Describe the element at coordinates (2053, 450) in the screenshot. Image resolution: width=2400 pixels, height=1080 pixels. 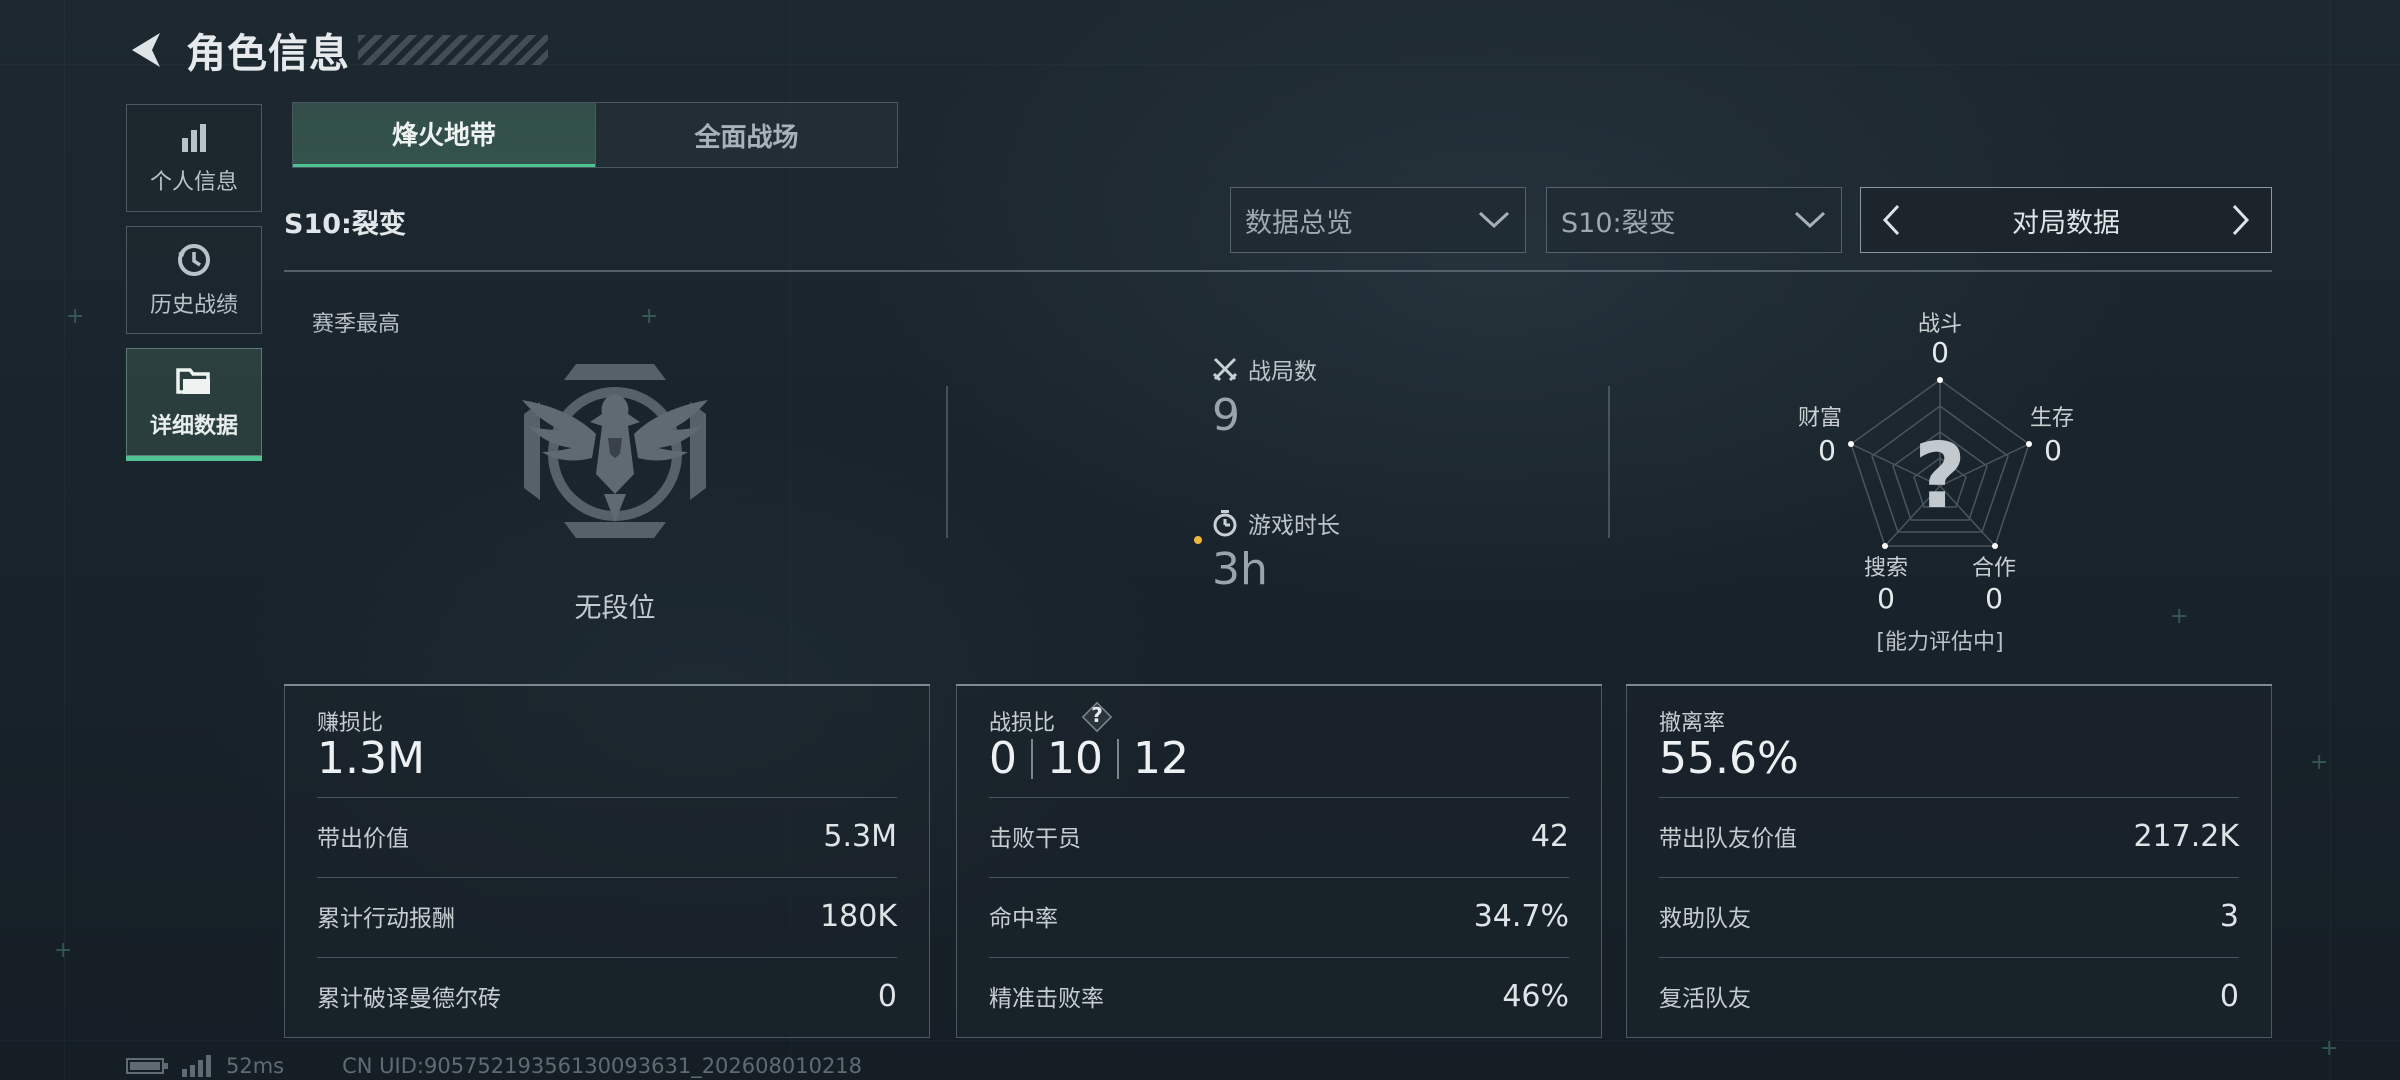
I see `radar-value-survival: 0` at that location.